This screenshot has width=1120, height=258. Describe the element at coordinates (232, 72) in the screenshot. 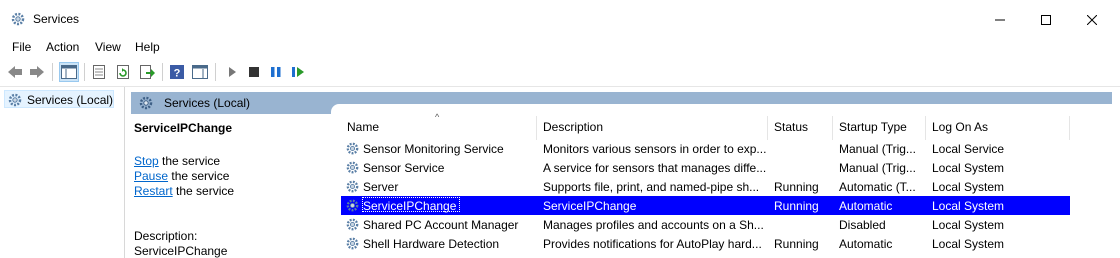

I see `start-service-icon` at that location.